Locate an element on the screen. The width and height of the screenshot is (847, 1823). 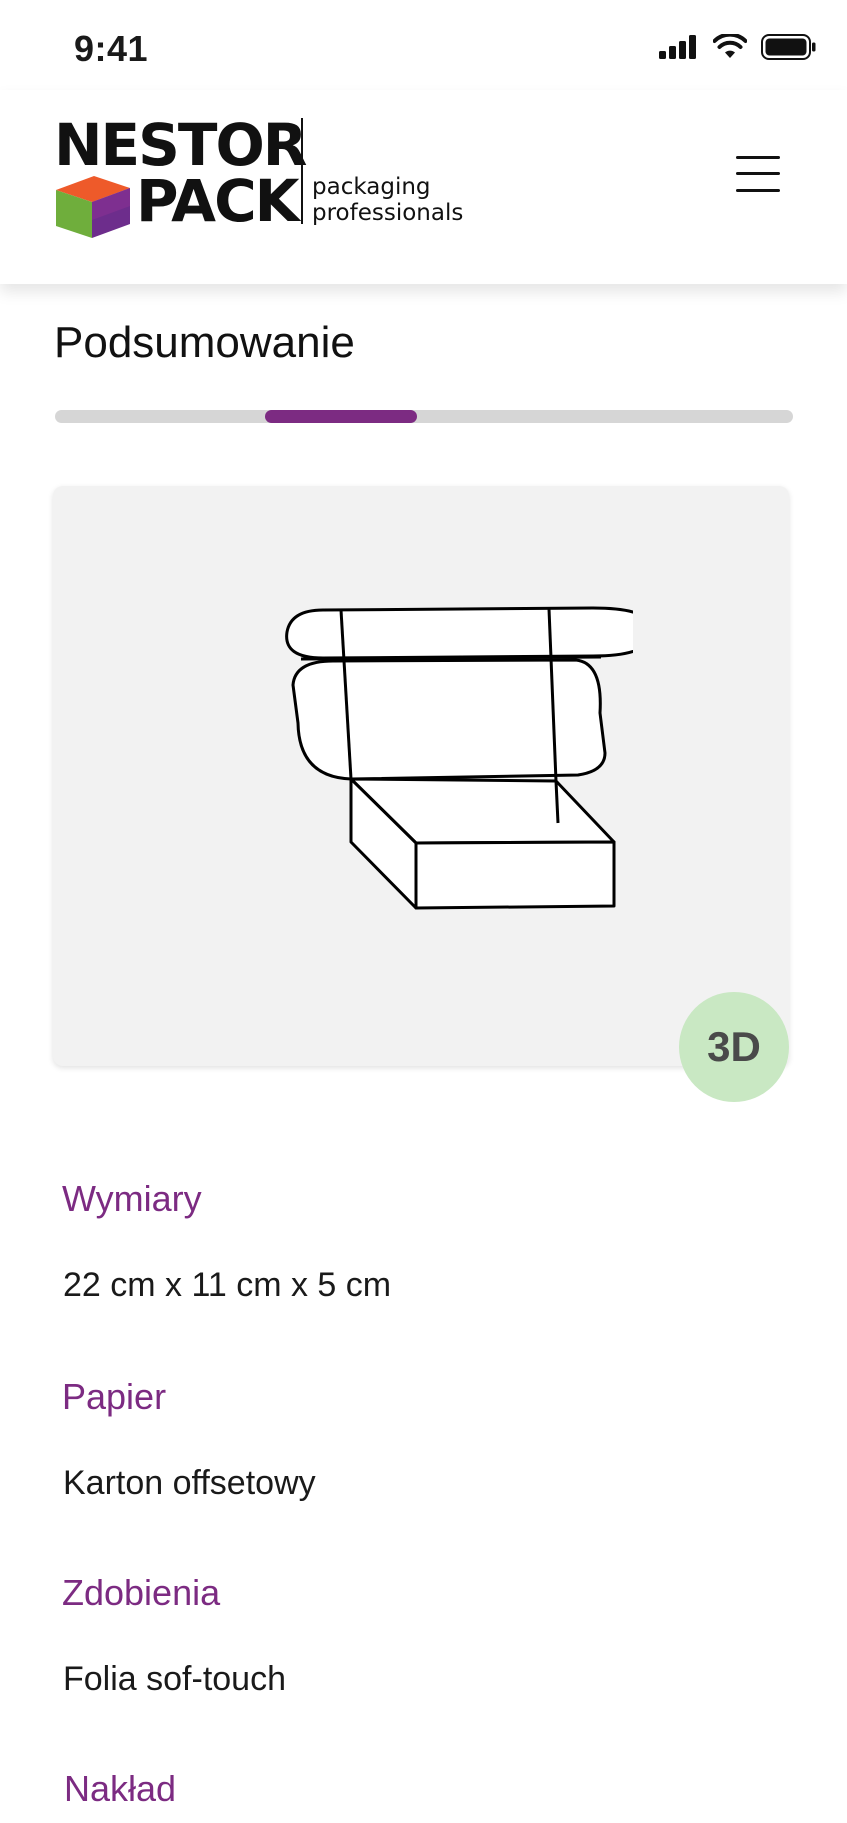
mailer-box-image is located at coordinates (459, 758).